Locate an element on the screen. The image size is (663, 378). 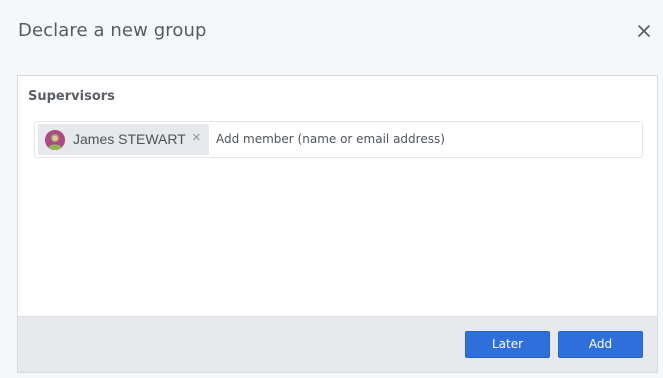
member-name: James STEWART is located at coordinates (129, 139).